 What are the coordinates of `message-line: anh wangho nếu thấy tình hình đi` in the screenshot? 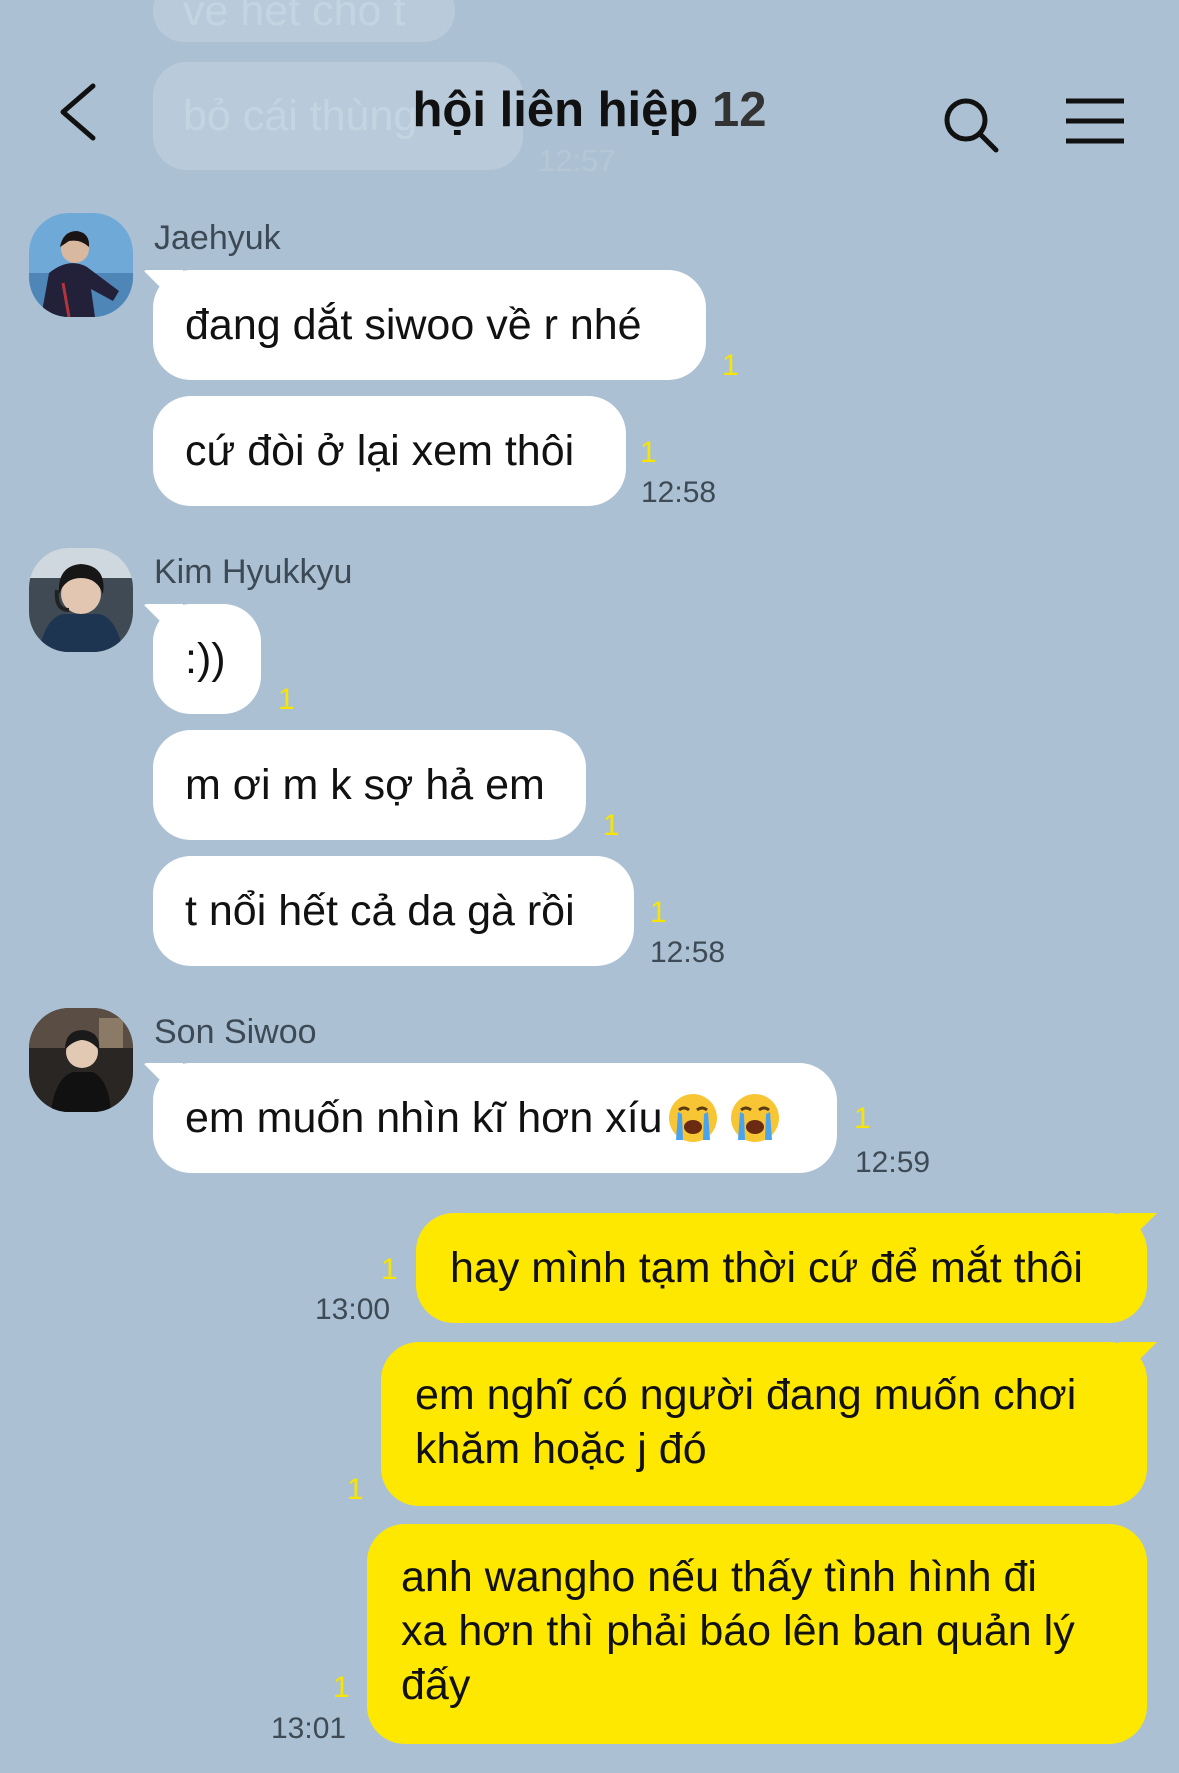 It's located at (719, 1577).